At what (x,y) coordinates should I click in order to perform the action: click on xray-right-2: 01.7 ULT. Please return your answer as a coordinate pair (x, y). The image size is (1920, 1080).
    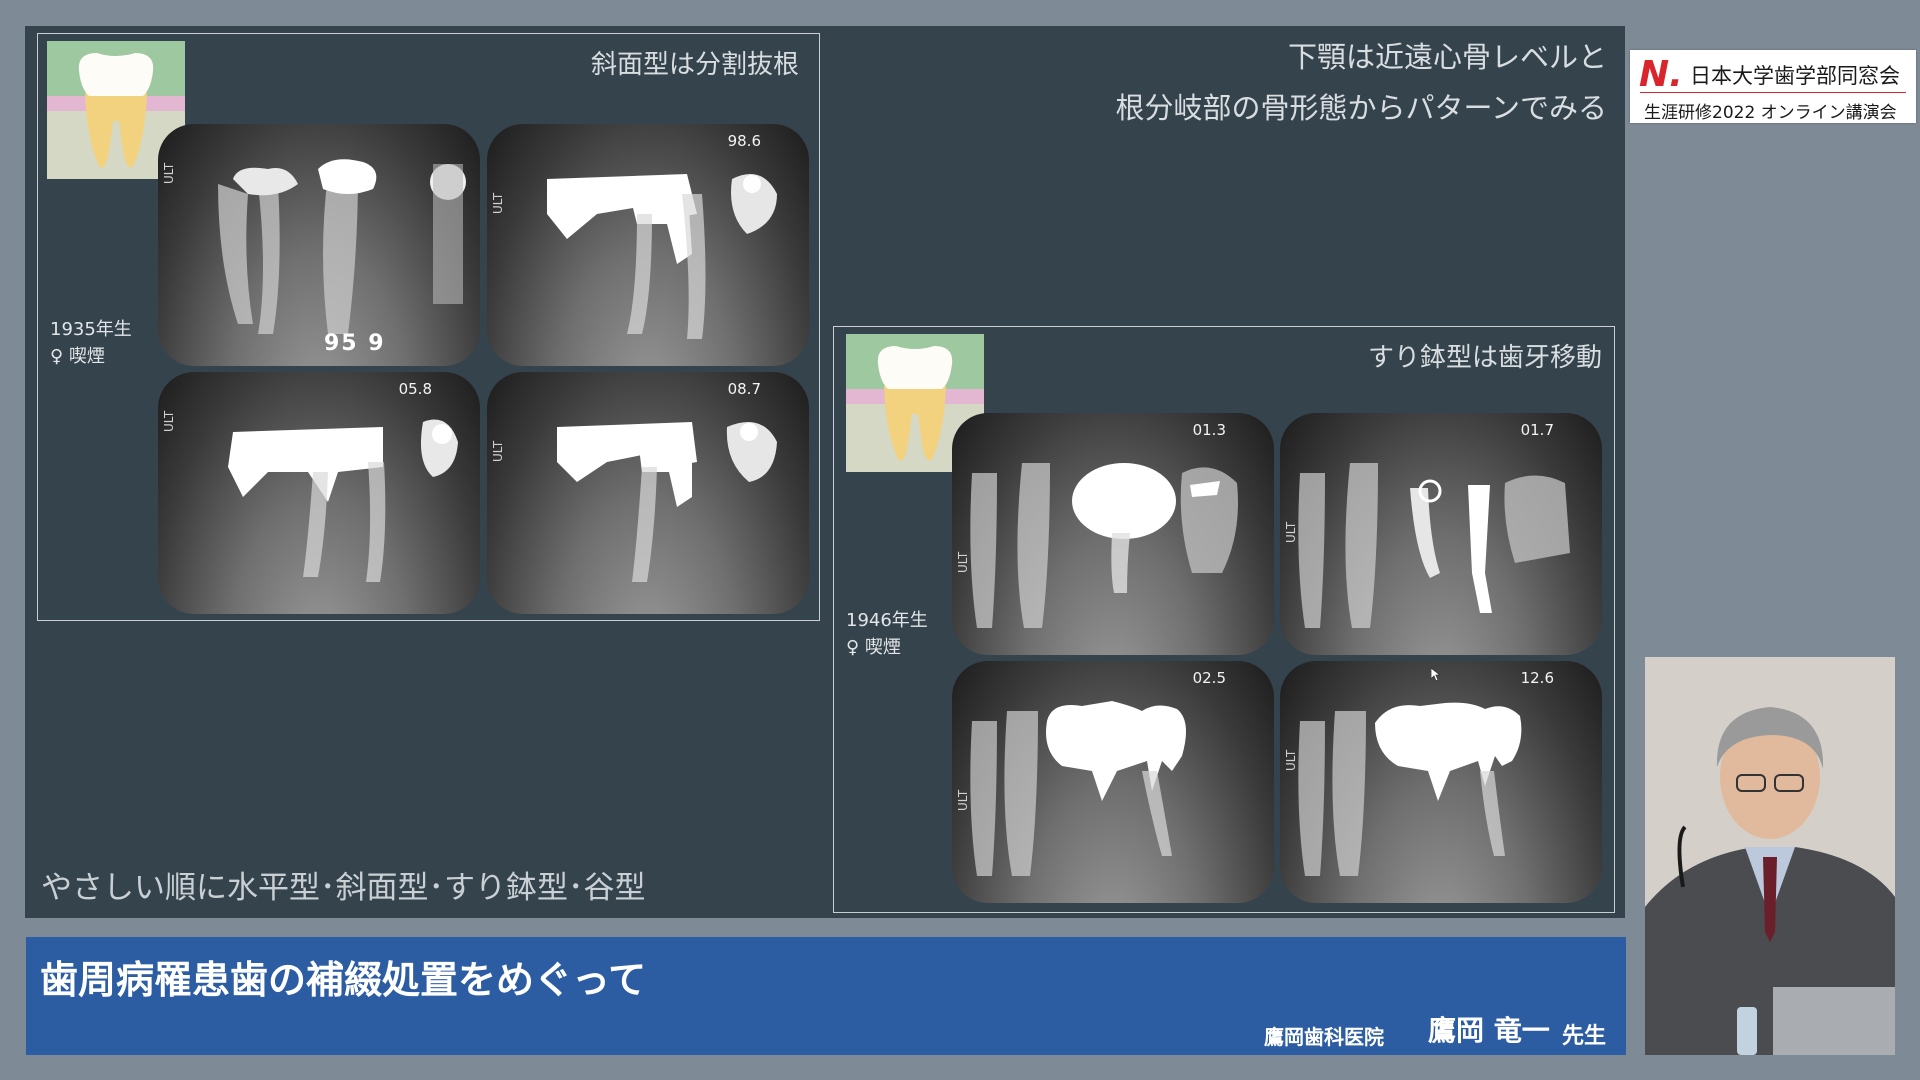
    Looking at the image, I should click on (1441, 534).